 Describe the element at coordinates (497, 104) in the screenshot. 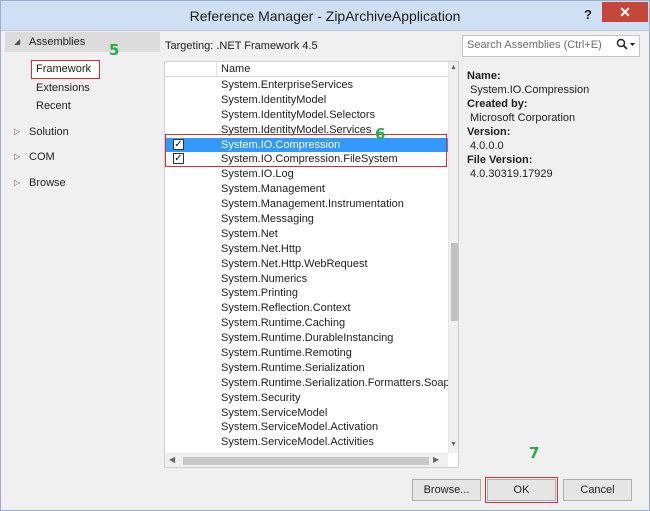

I see `created-label: Created by:` at that location.